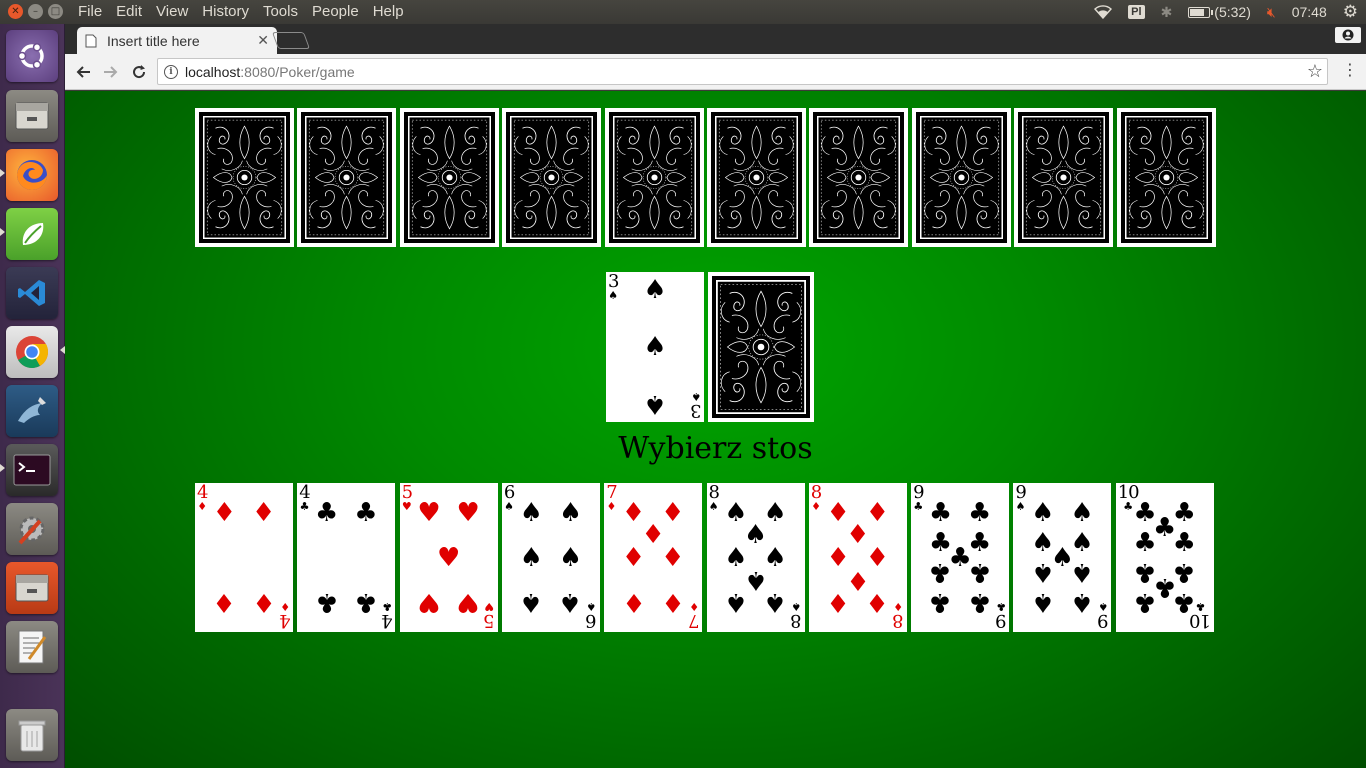 The height and width of the screenshot is (768, 1366). I want to click on bluetooth-icon: ✱, so click(1167, 12).